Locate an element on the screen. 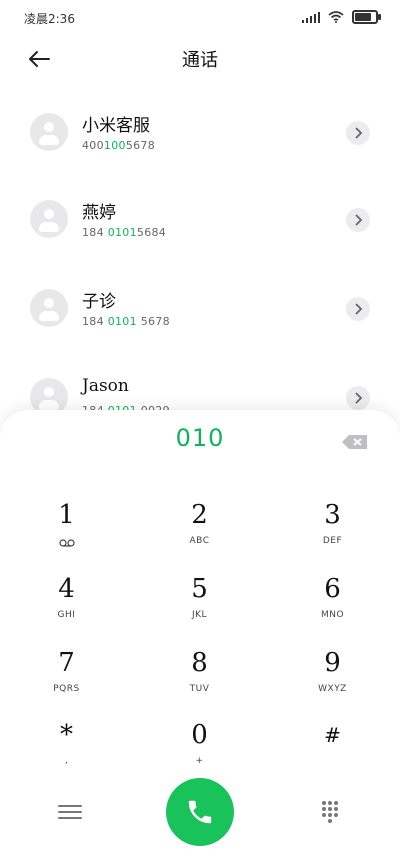 The width and height of the screenshot is (400, 866). contact-name: 子诊 is located at coordinates (99, 302).